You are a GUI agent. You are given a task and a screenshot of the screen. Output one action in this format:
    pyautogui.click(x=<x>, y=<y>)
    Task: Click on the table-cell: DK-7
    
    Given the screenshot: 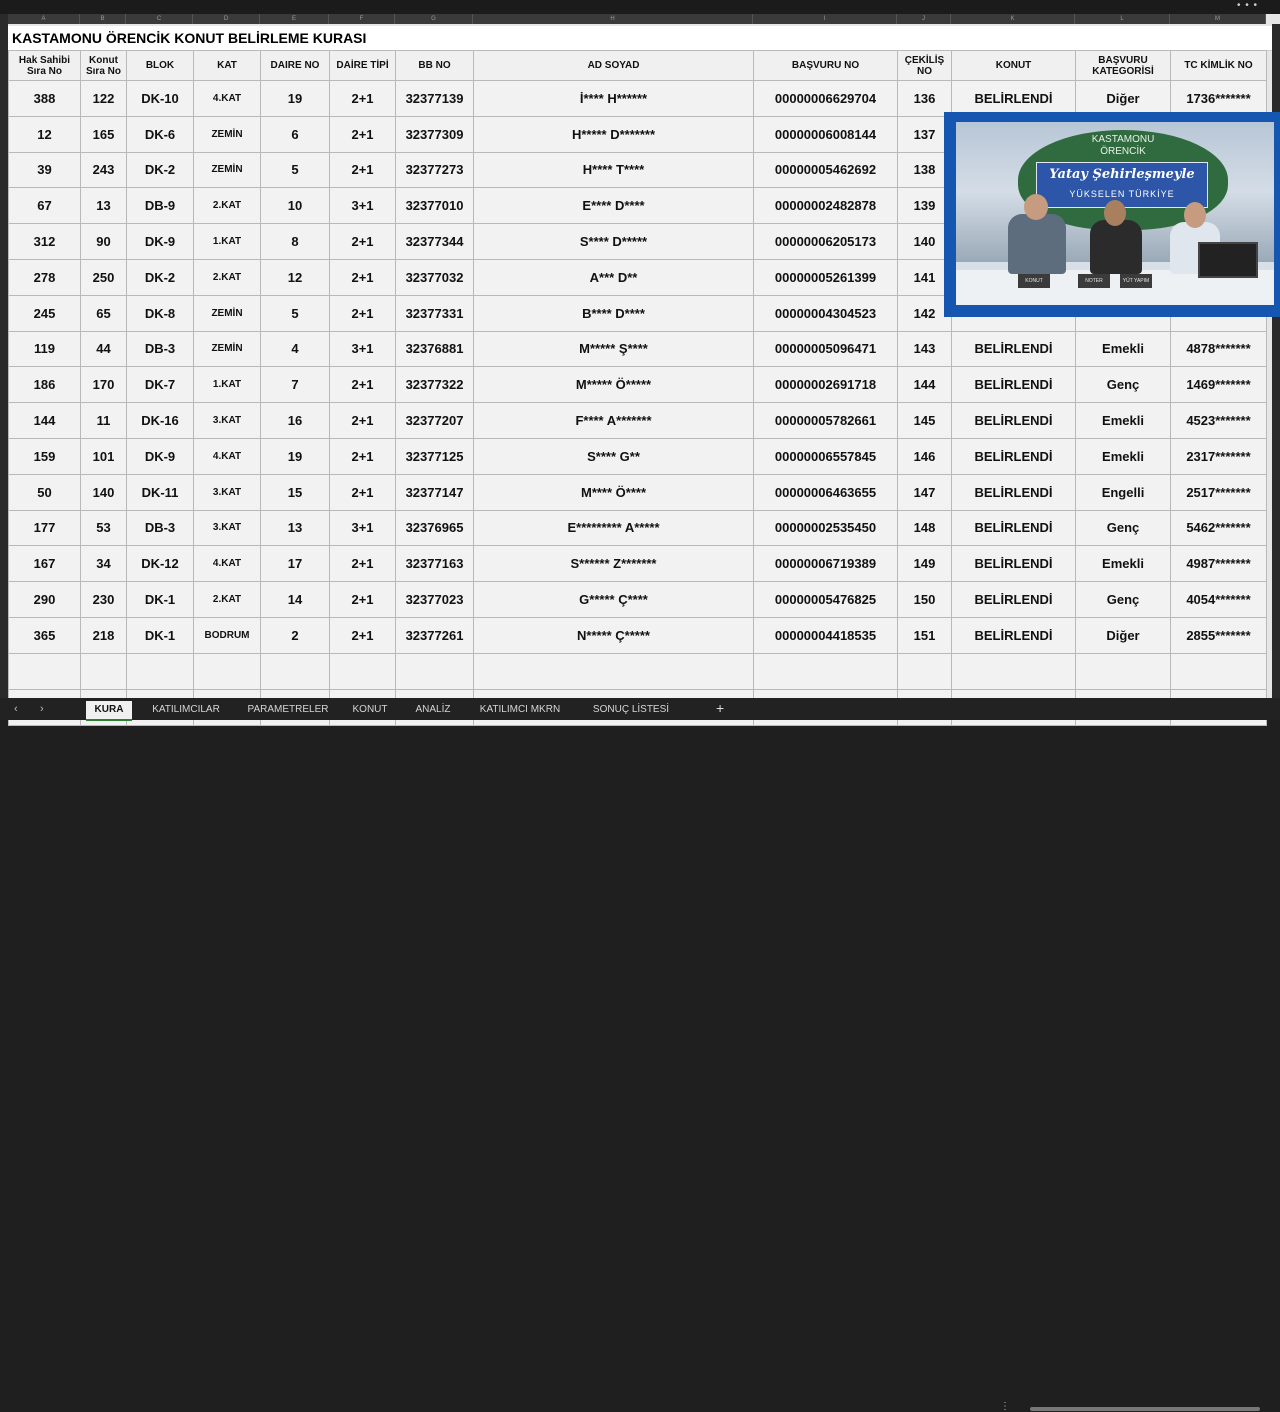 What is the action you would take?
    pyautogui.click(x=160, y=385)
    